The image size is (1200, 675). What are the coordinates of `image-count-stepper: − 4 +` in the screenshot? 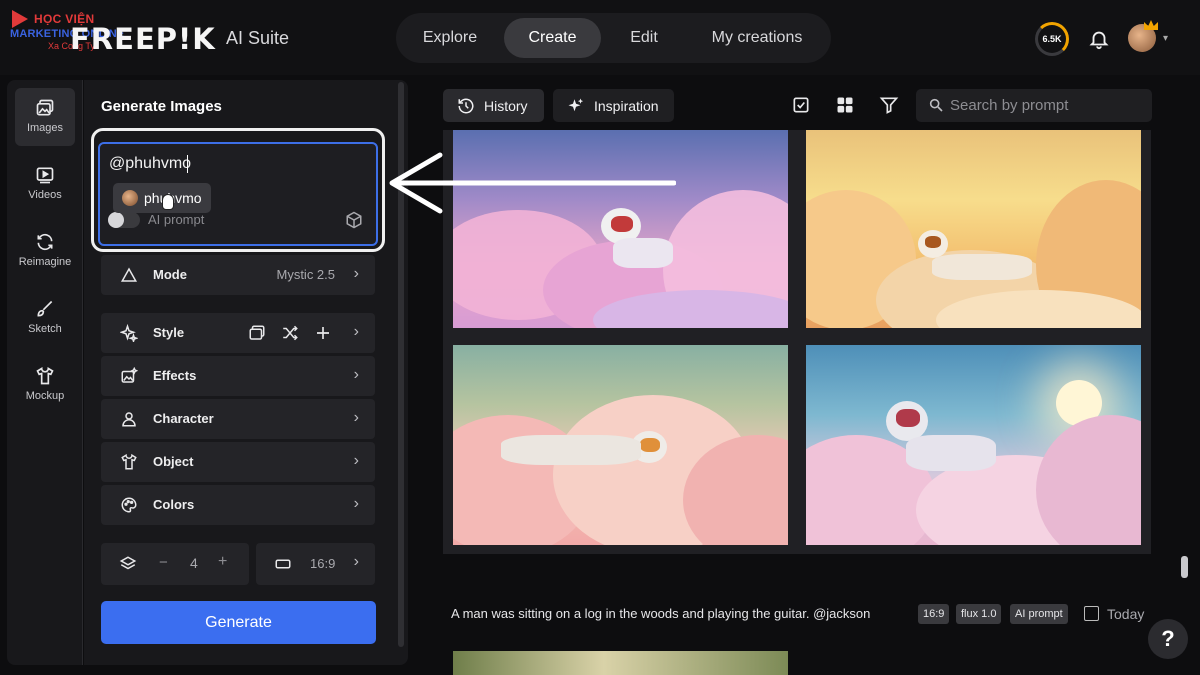 It's located at (175, 564).